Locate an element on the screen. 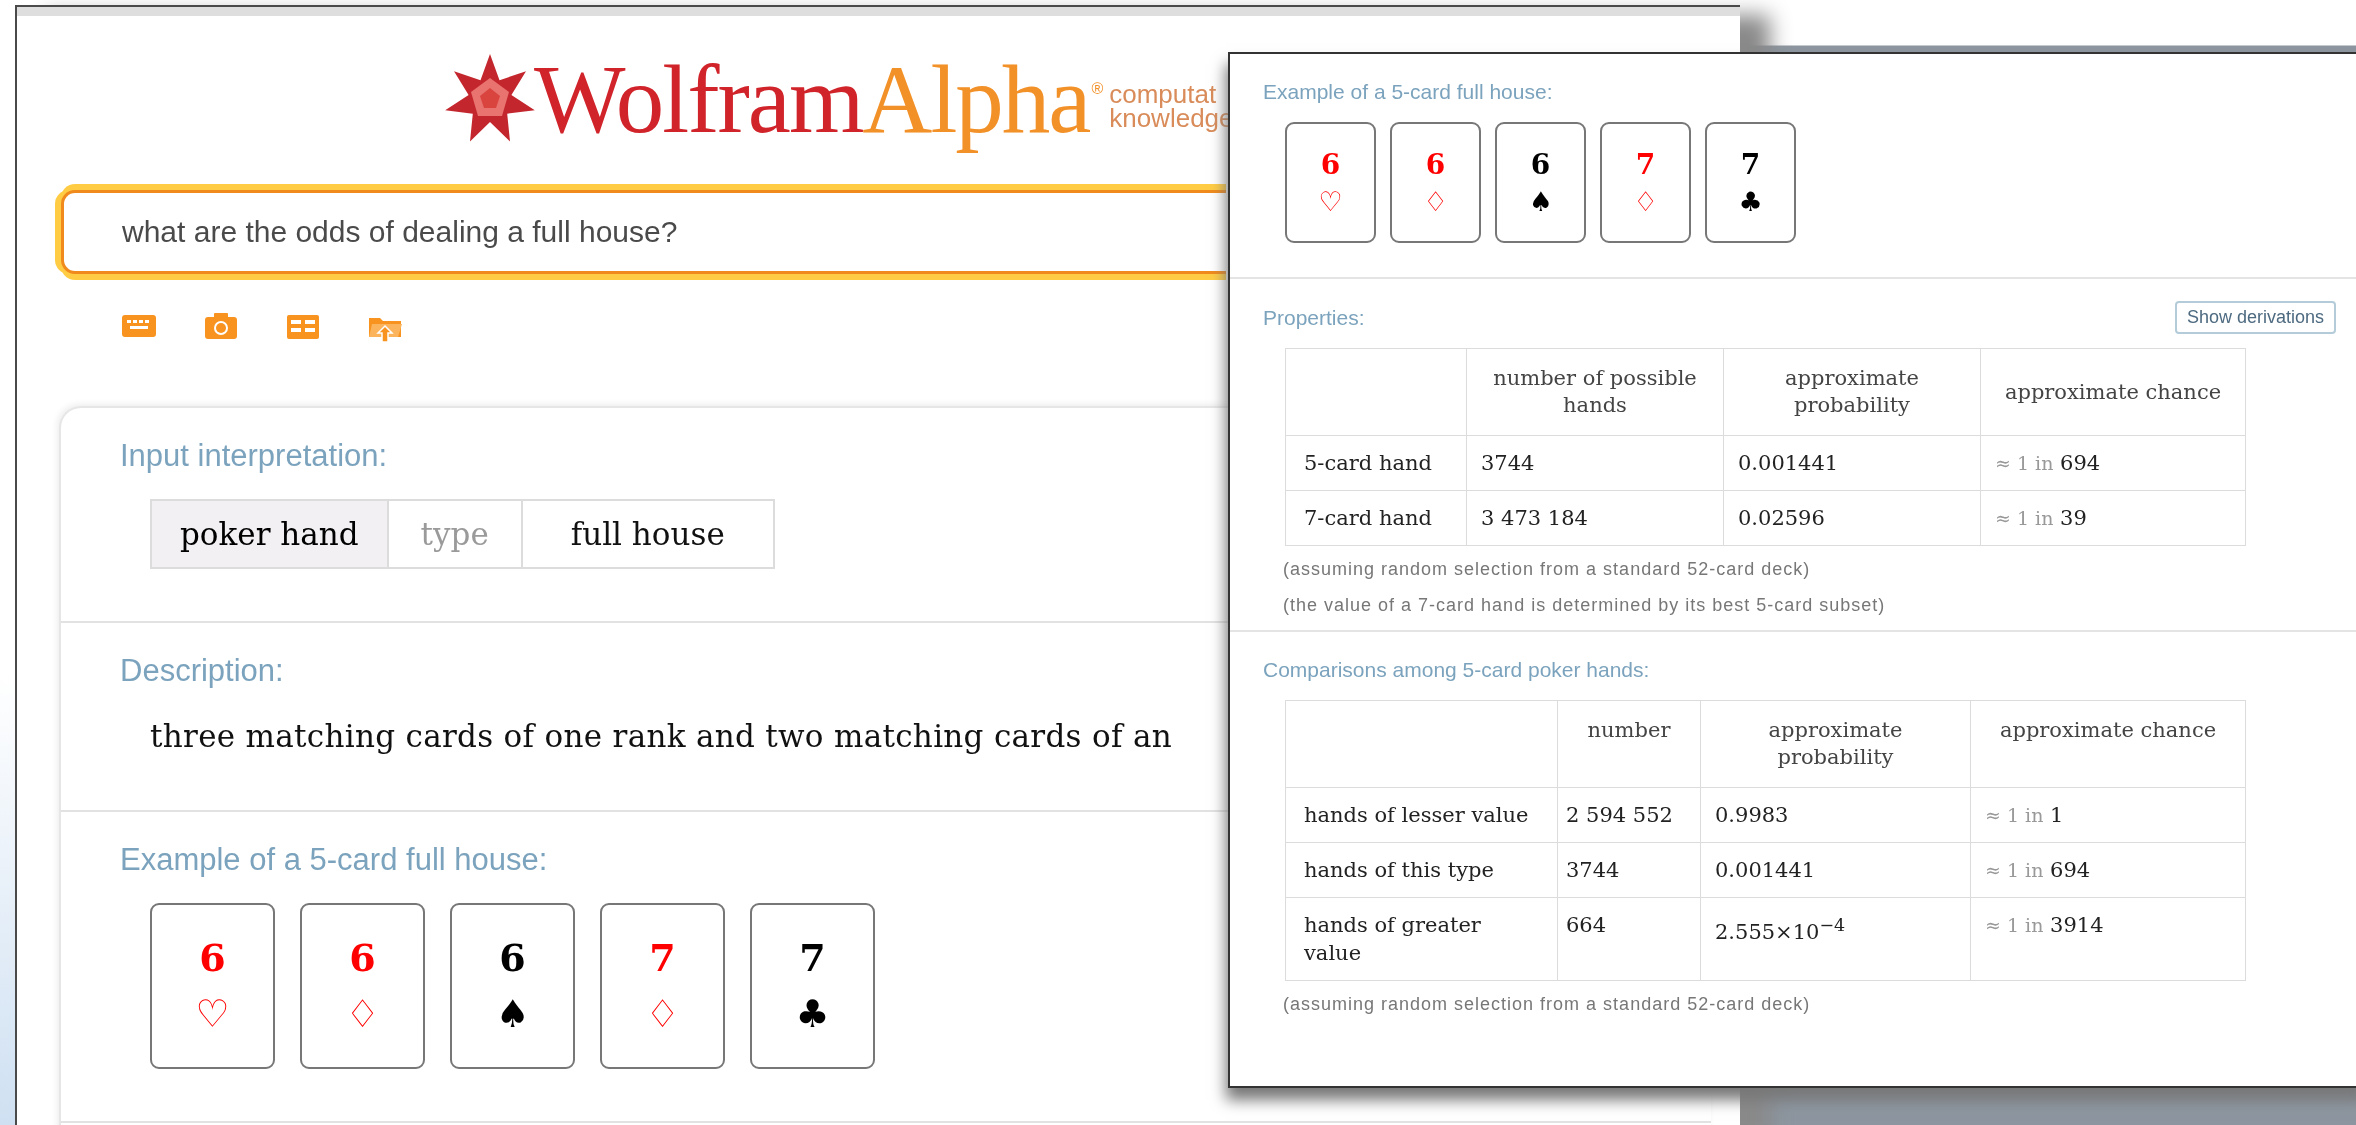 This screenshot has height=1125, width=2356. table-cell: 664 is located at coordinates (1629, 939).